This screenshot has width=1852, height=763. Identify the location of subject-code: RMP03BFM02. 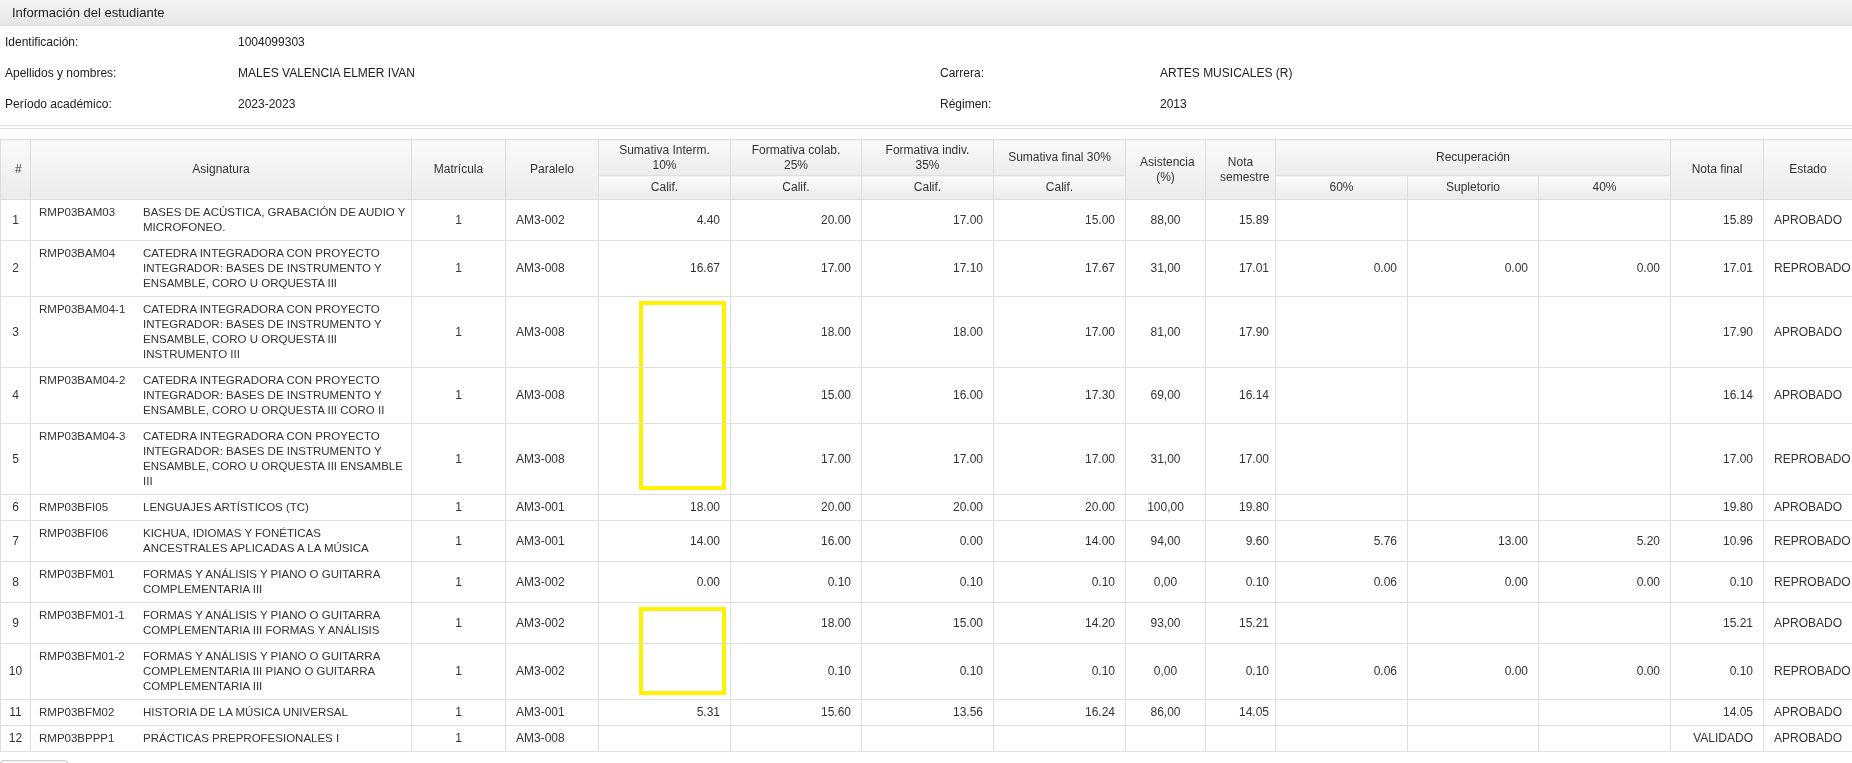
(77, 712).